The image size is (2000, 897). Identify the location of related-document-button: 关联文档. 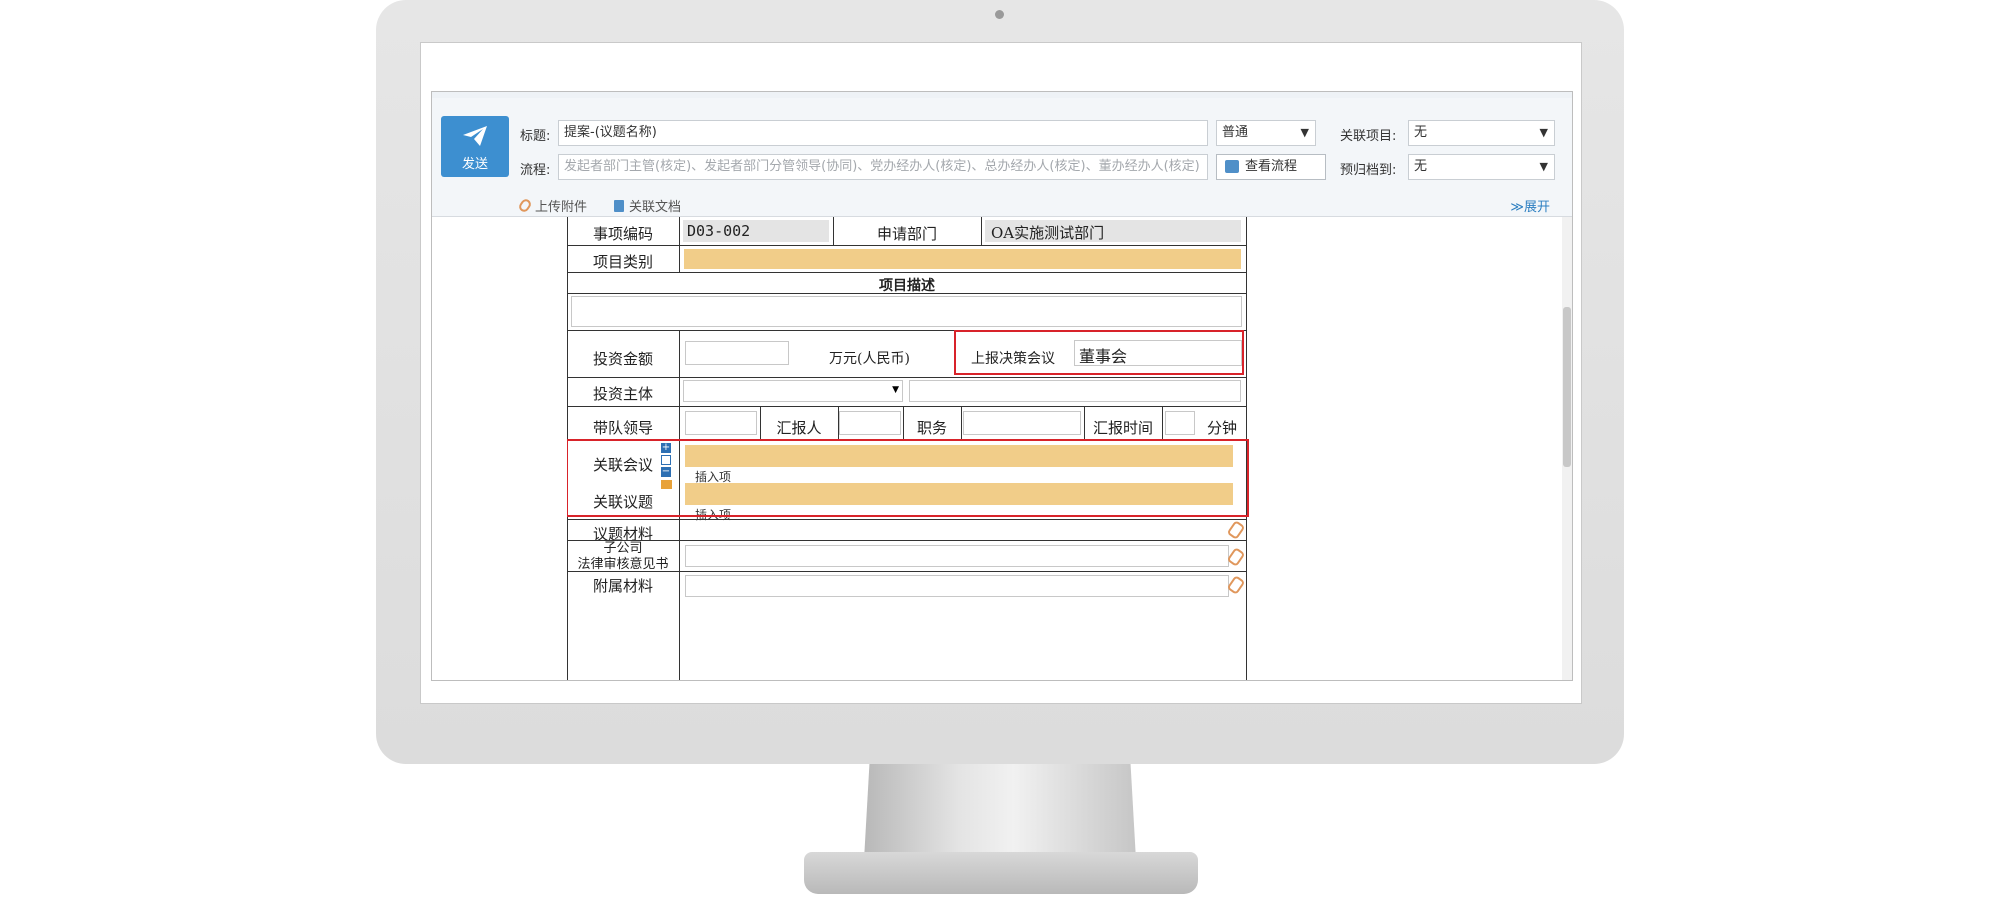
(647, 205).